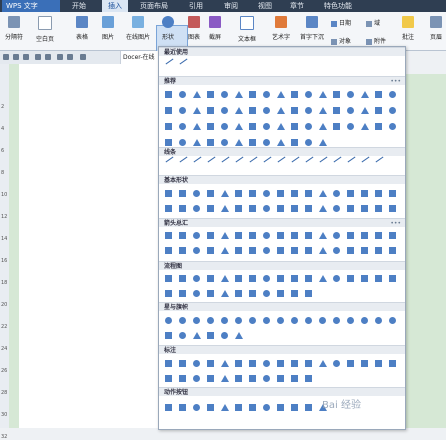 The width and height of the screenshot is (446, 440). What do you see at coordinates (297, 6) in the screenshot?
I see `tab-chapter: 章节` at bounding box center [297, 6].